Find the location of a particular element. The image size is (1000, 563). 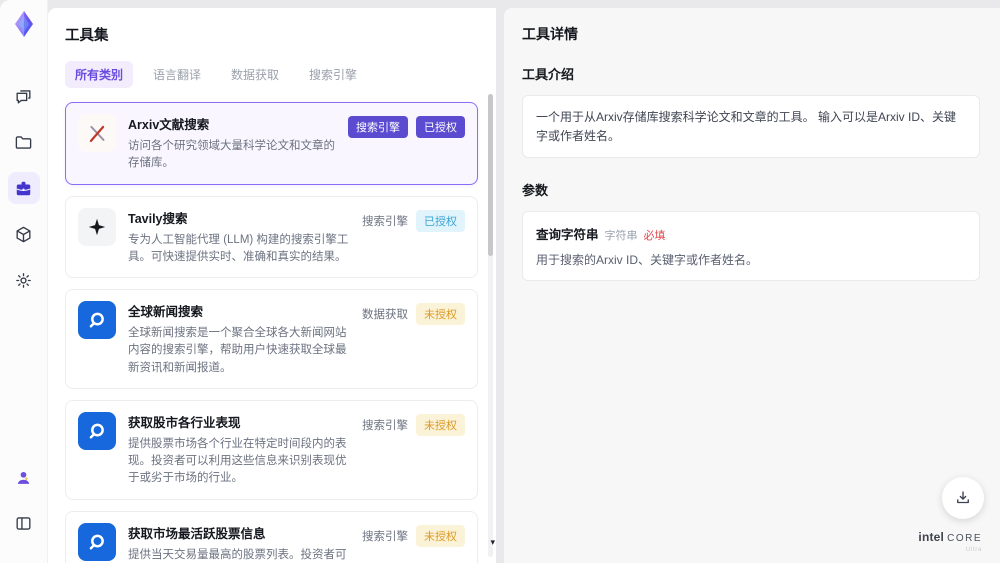

sidebar is located at coordinates (24, 281).